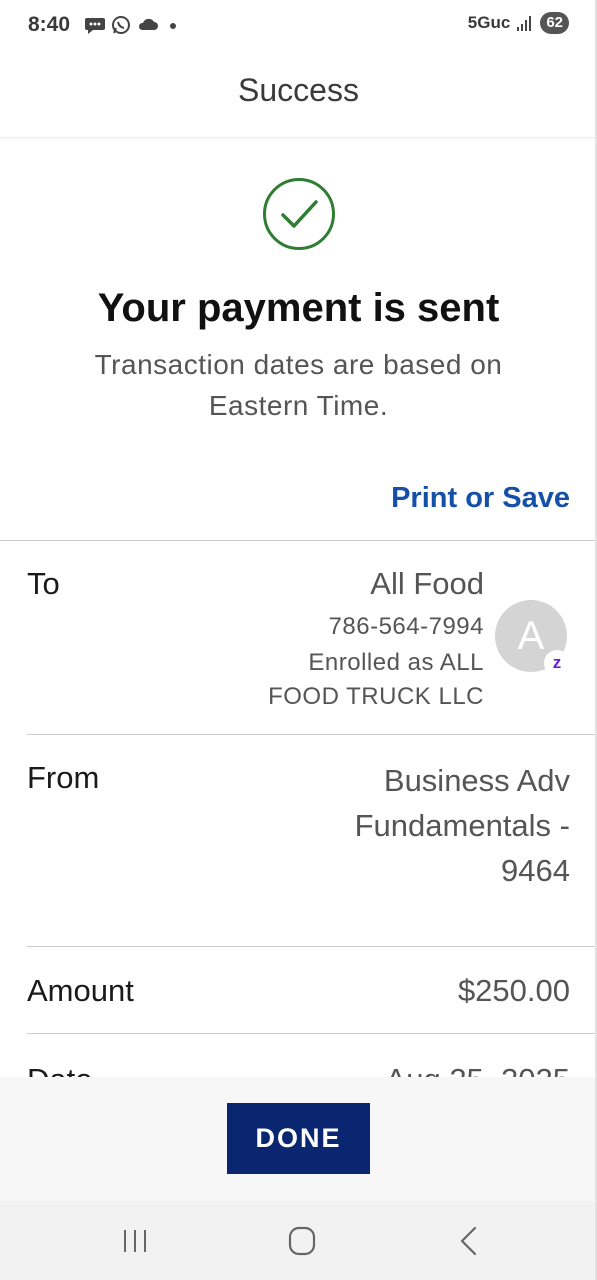 The image size is (597, 1280). Describe the element at coordinates (95, 26) in the screenshot. I see `message-icon` at that location.